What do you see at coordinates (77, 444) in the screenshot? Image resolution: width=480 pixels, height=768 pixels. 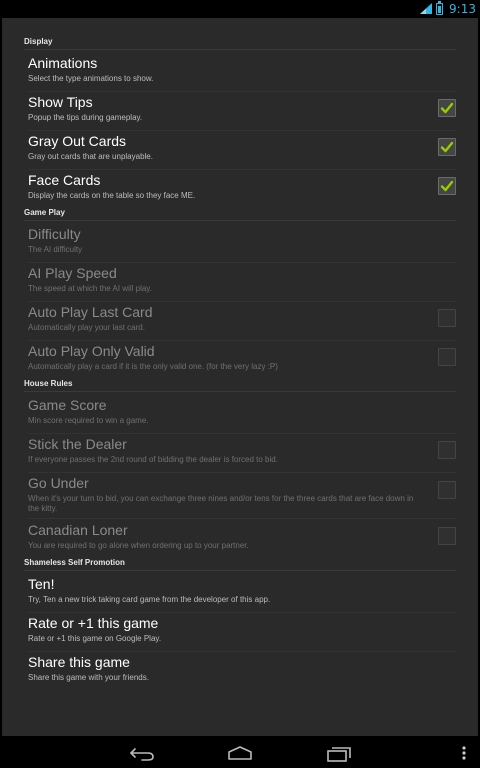 I see `pref-title: Stick the Dealer` at bounding box center [77, 444].